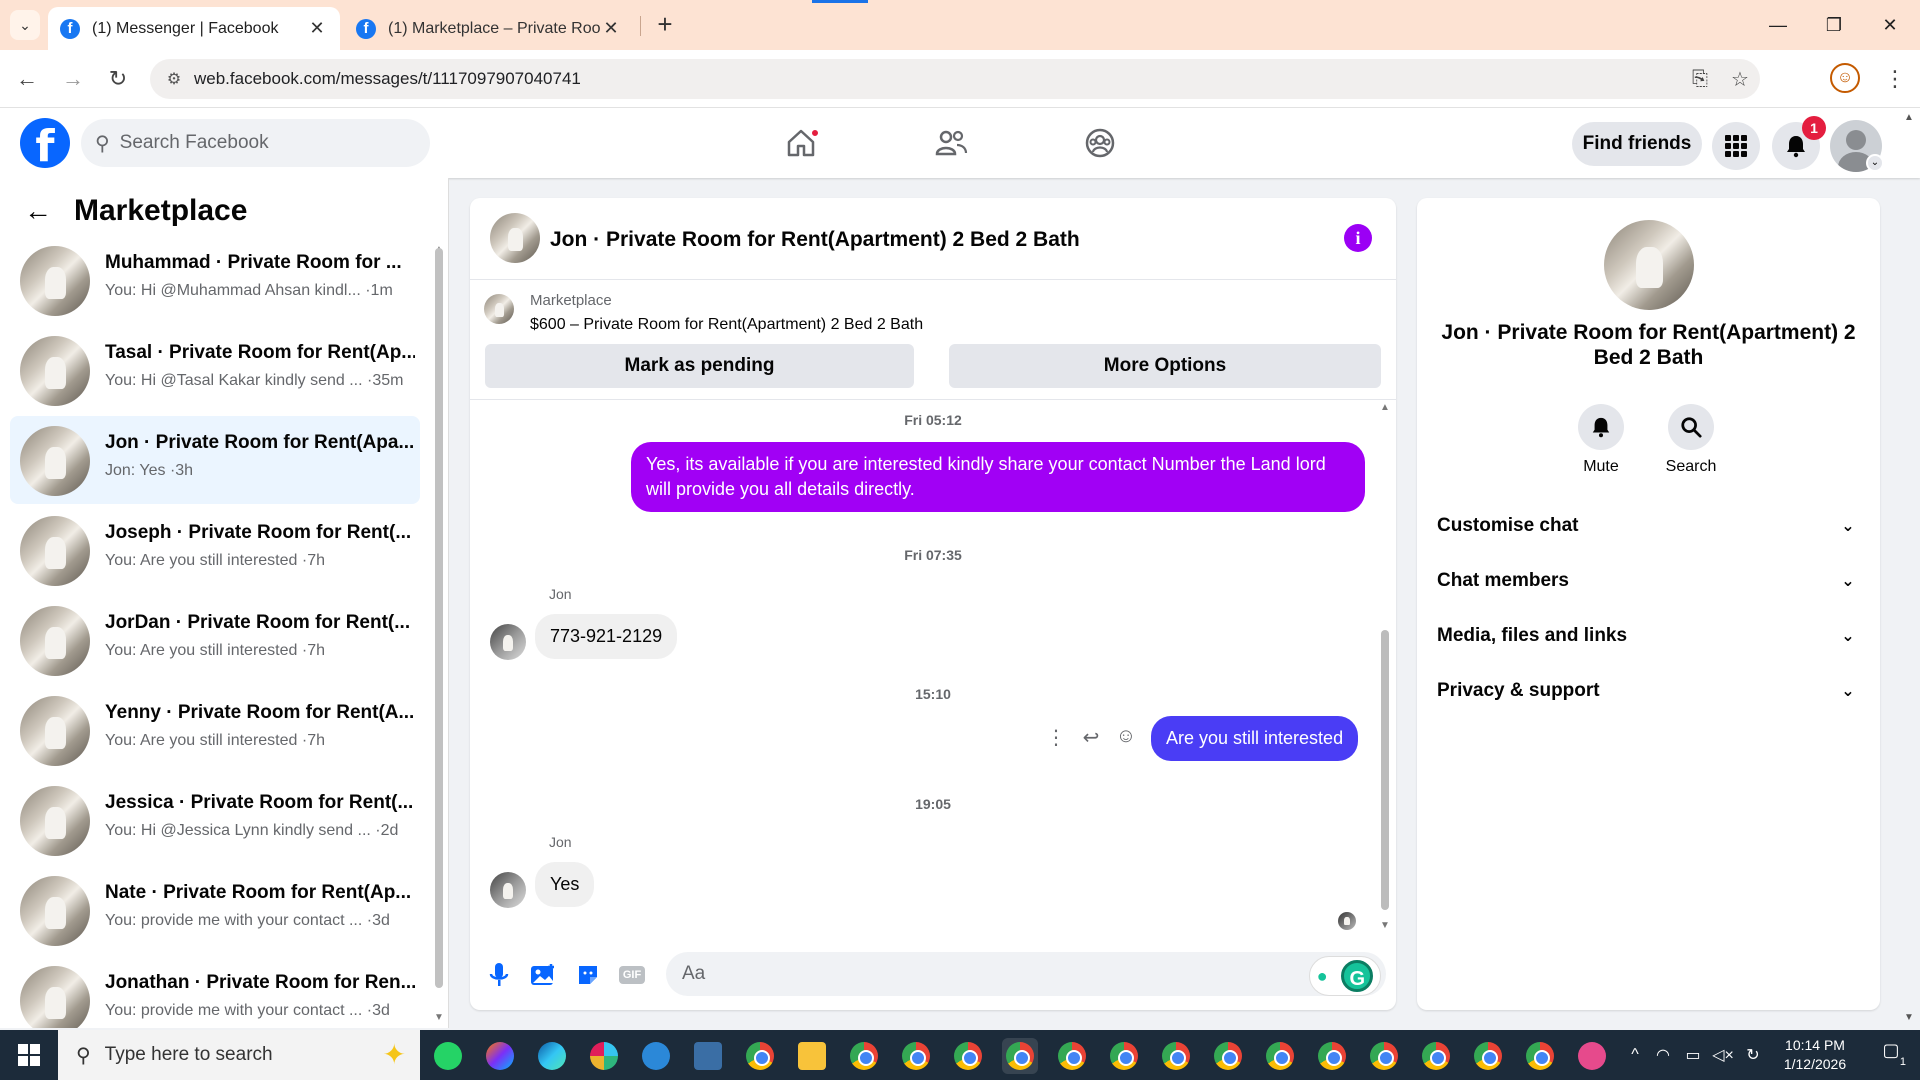 Image resolution: width=1920 pixels, height=1080 pixels. I want to click on conversation-info-icon: i, so click(1358, 238).